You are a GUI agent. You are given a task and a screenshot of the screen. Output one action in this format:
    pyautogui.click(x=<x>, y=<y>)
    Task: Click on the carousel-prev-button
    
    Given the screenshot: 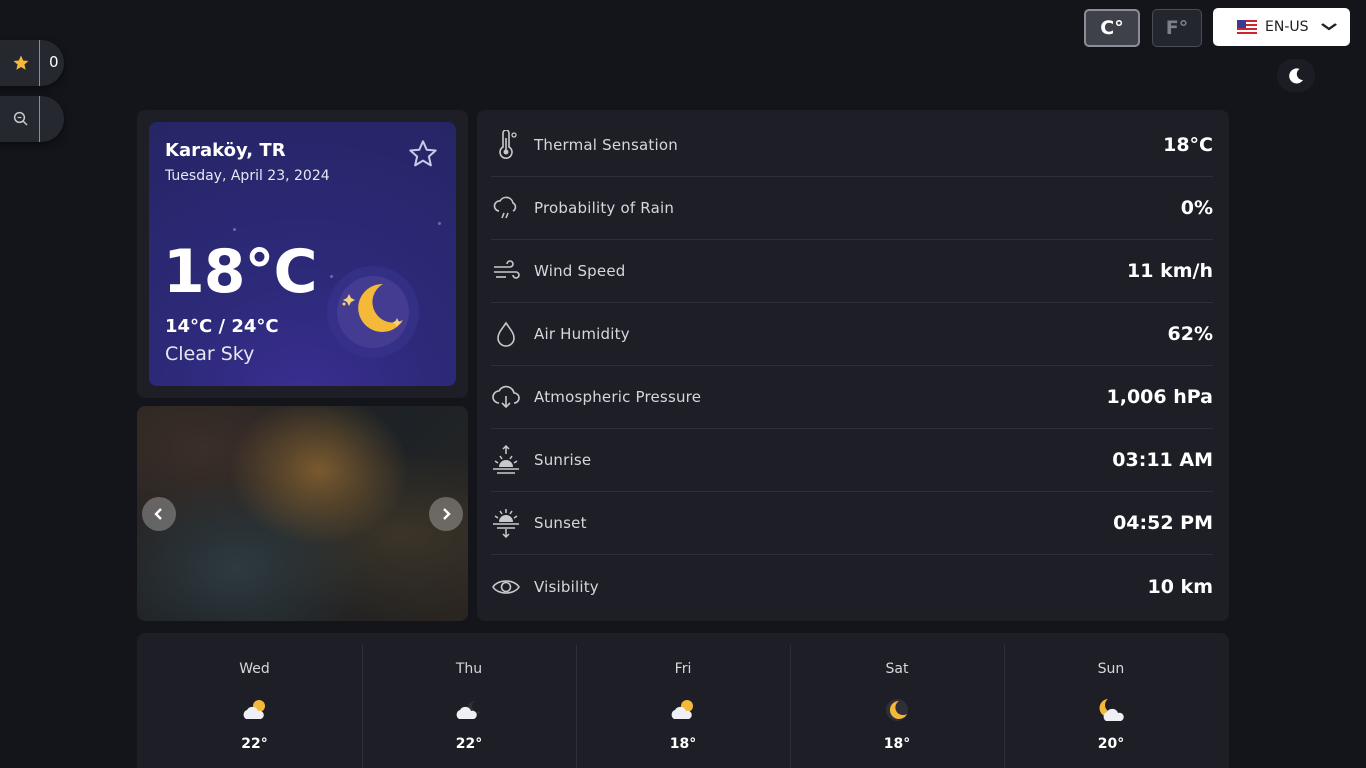 What is the action you would take?
    pyautogui.click(x=159, y=514)
    